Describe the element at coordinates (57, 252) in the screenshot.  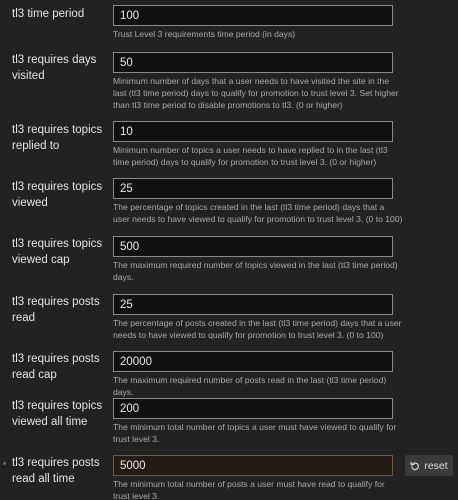
I see `setting-label: tl3 requires topics viewed cap` at that location.